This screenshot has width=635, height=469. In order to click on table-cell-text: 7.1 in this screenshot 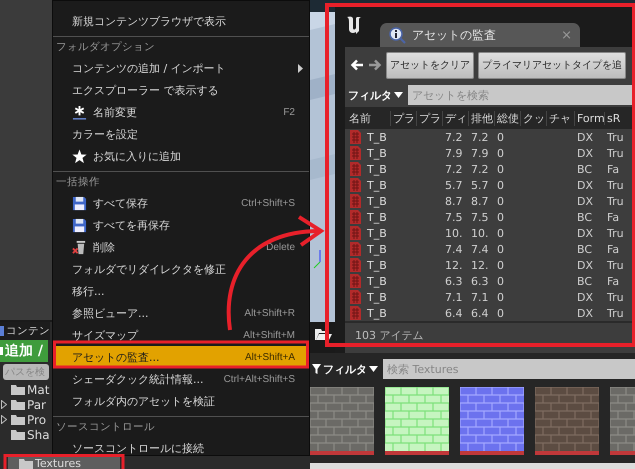, I will do `click(454, 297)`.